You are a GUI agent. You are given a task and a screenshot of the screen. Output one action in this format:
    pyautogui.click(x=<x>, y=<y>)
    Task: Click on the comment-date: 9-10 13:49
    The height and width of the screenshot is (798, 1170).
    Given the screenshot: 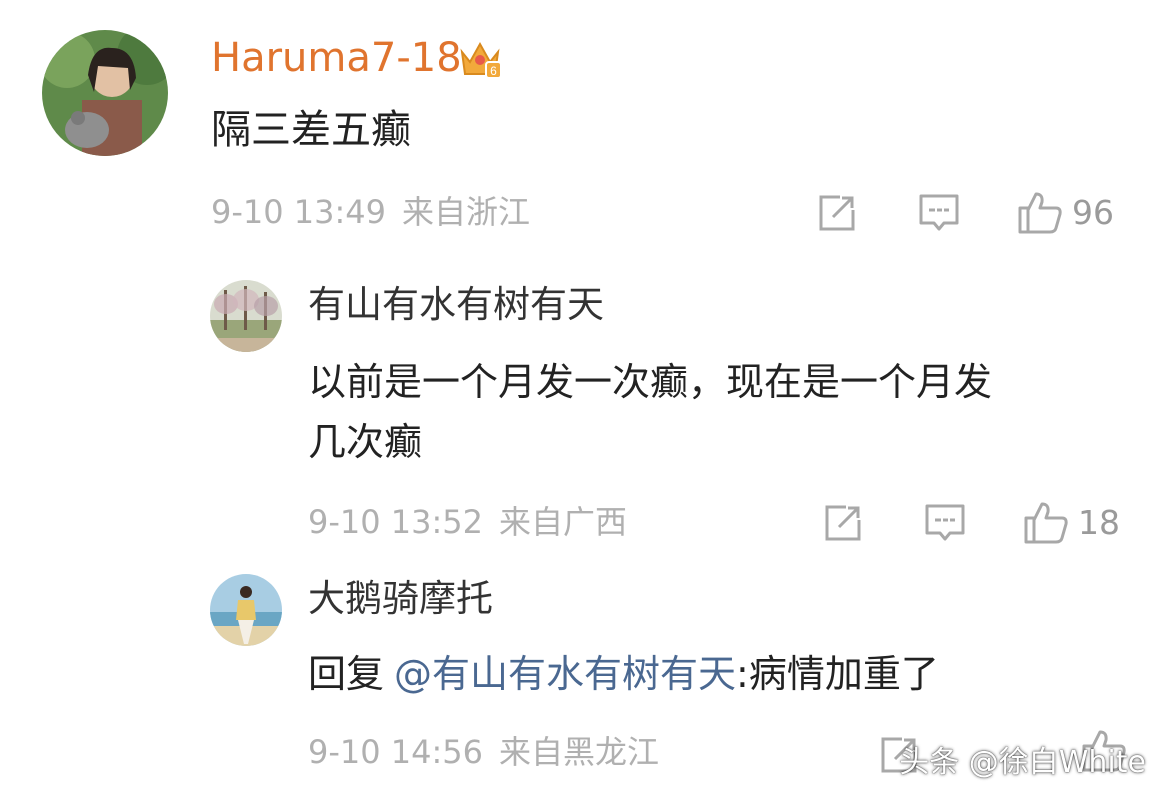 What is the action you would take?
    pyautogui.click(x=299, y=212)
    